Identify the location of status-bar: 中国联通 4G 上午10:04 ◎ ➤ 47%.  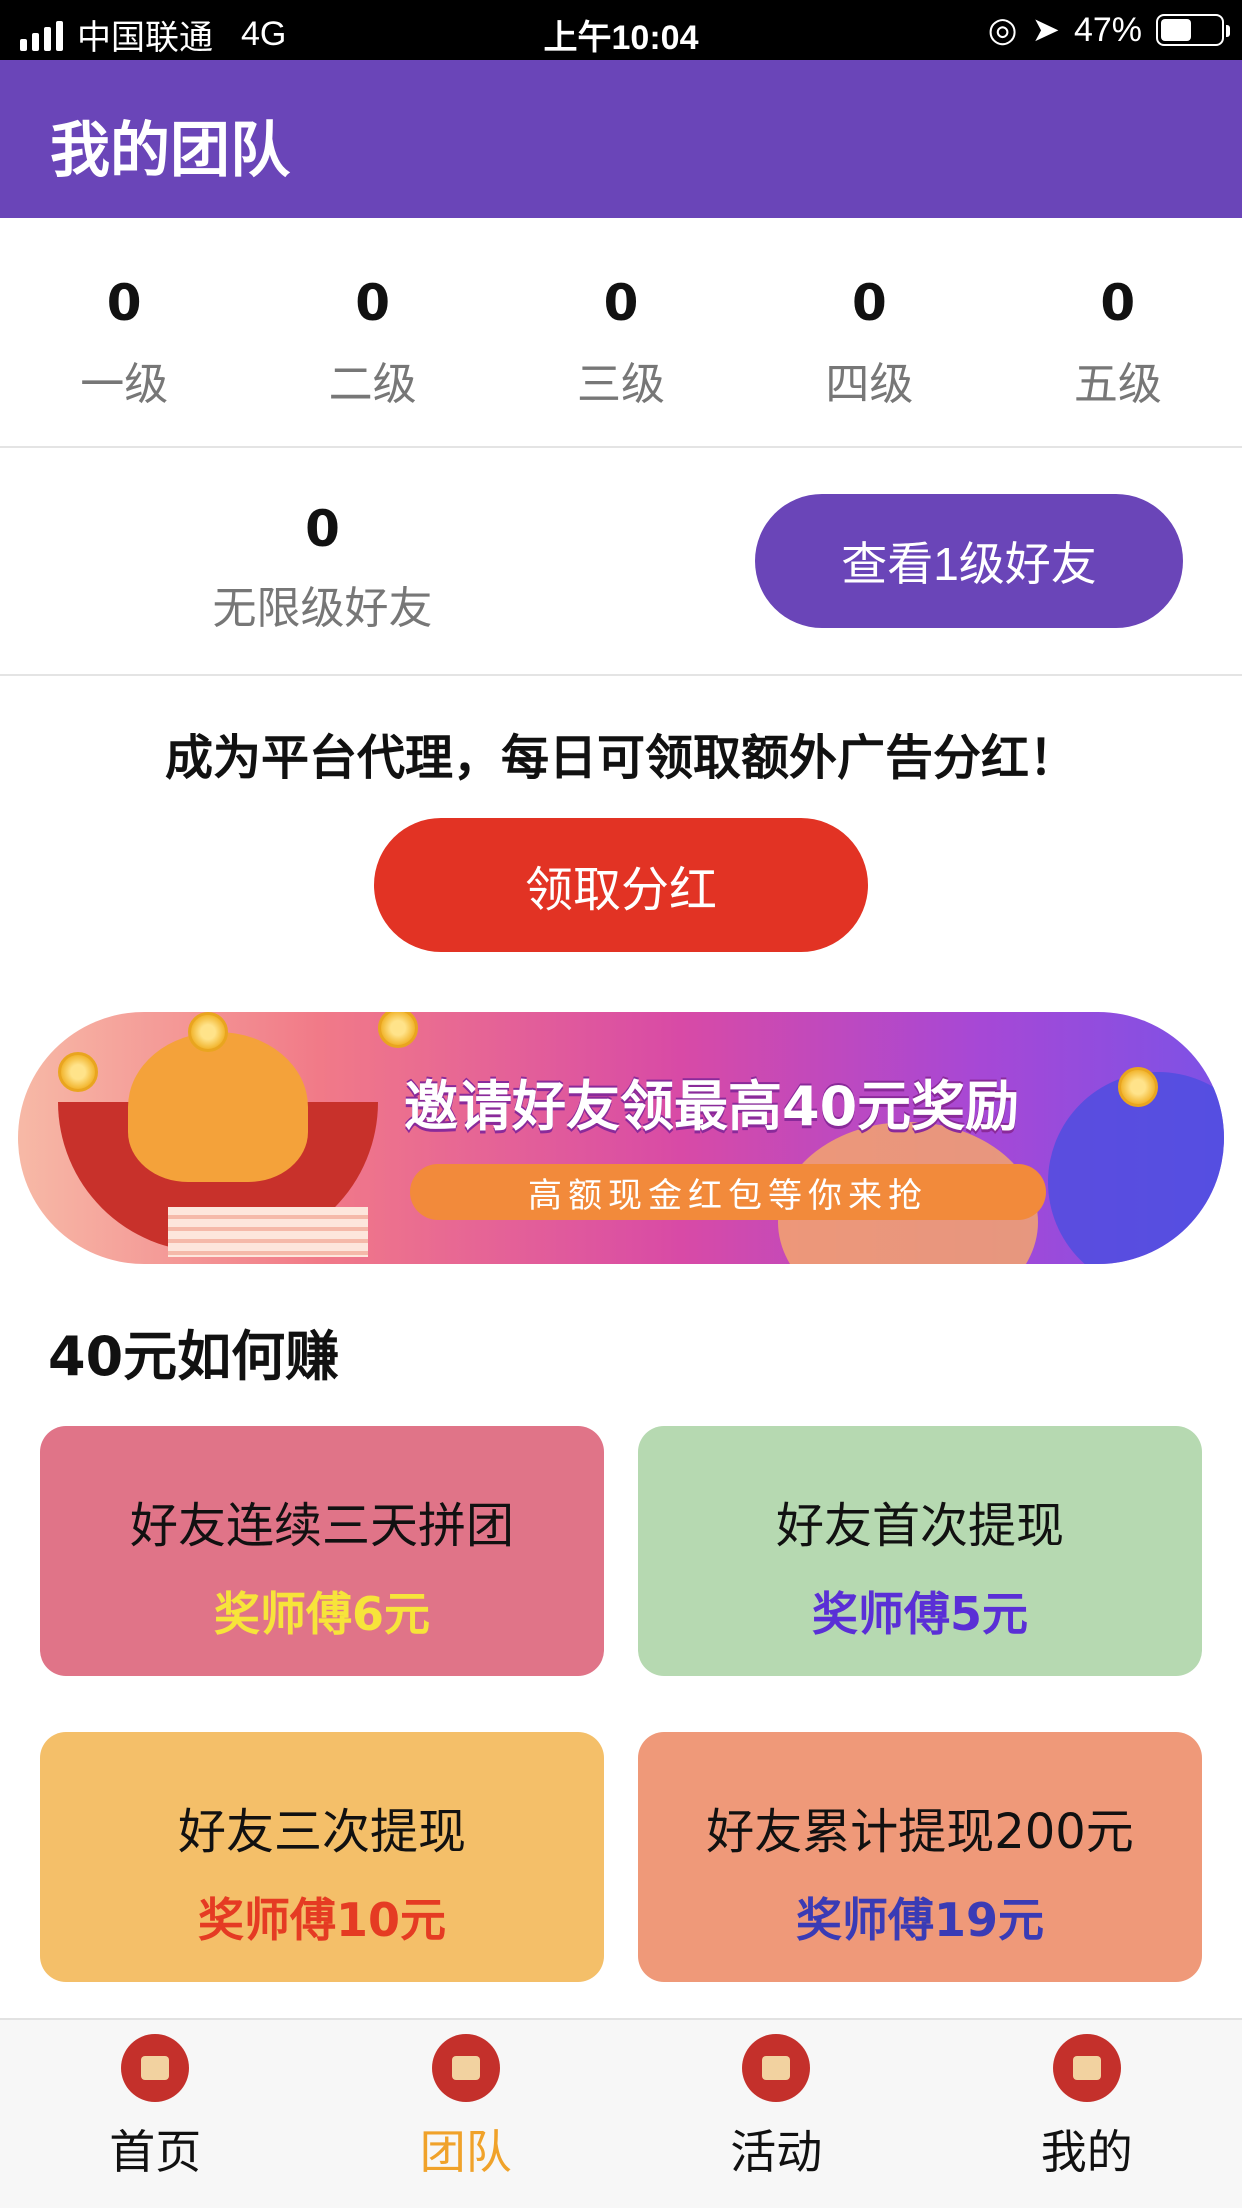
(621, 30).